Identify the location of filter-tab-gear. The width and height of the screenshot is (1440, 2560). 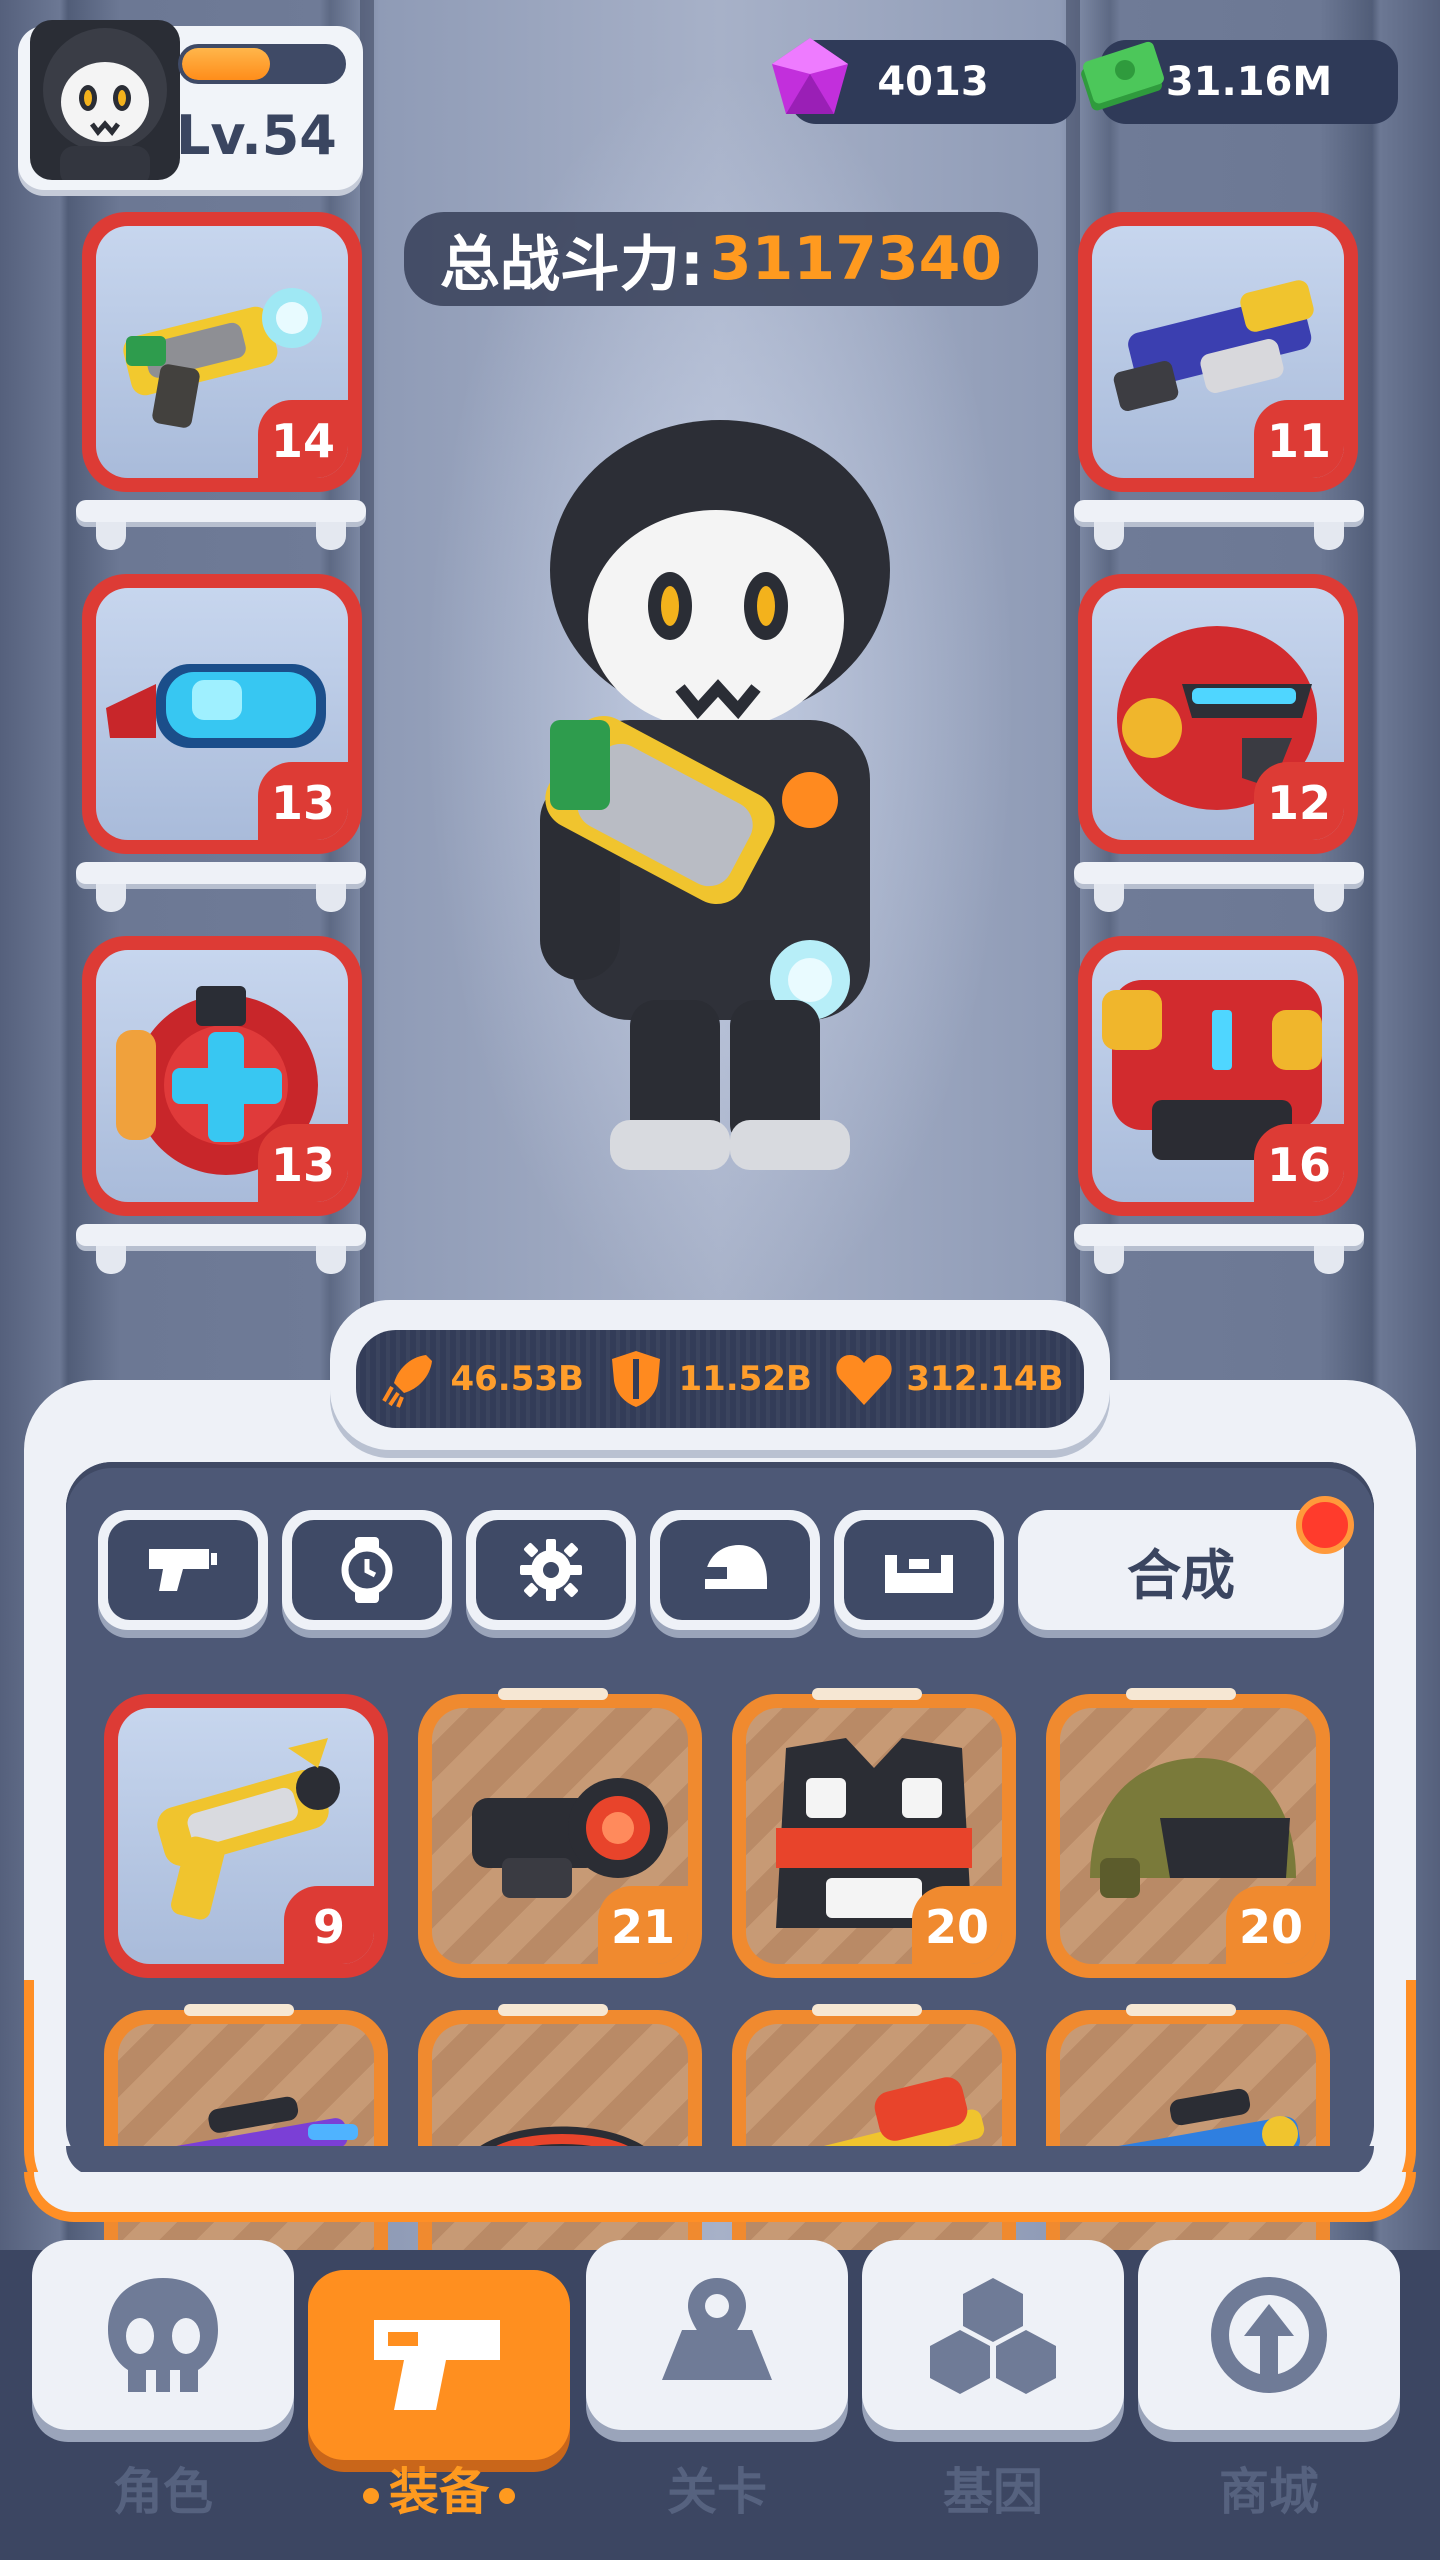
(551, 1570).